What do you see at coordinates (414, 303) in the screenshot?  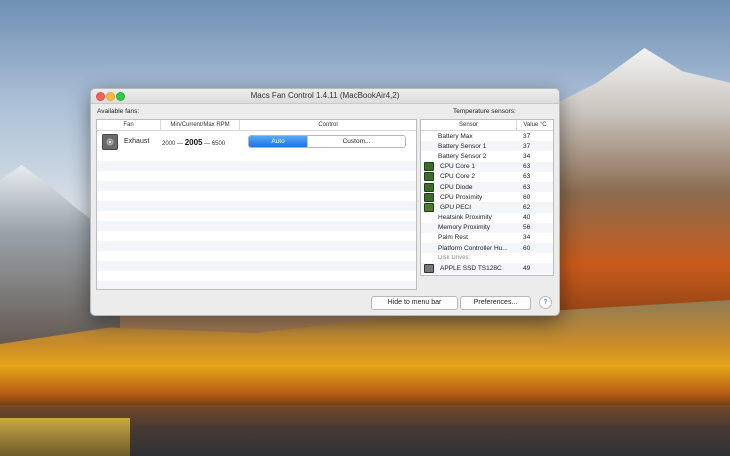 I see `hide-to-menu-bar-button: Hide to menu bar` at bounding box center [414, 303].